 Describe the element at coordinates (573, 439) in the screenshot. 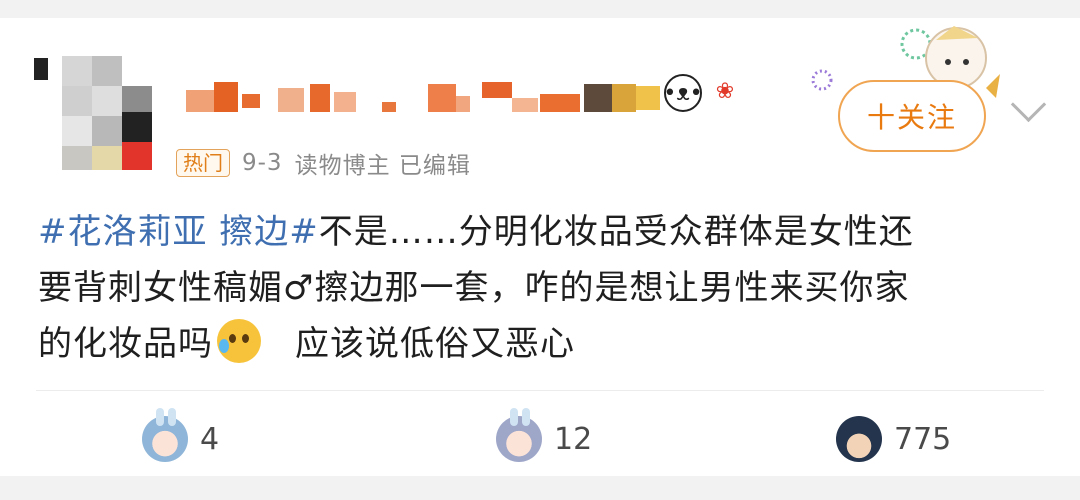

I see `comment-count: 12` at that location.